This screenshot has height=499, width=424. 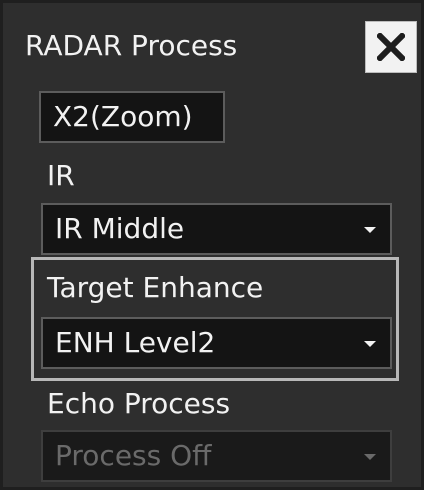 What do you see at coordinates (216, 229) in the screenshot?
I see `ir-dropdown: IR Middle` at bounding box center [216, 229].